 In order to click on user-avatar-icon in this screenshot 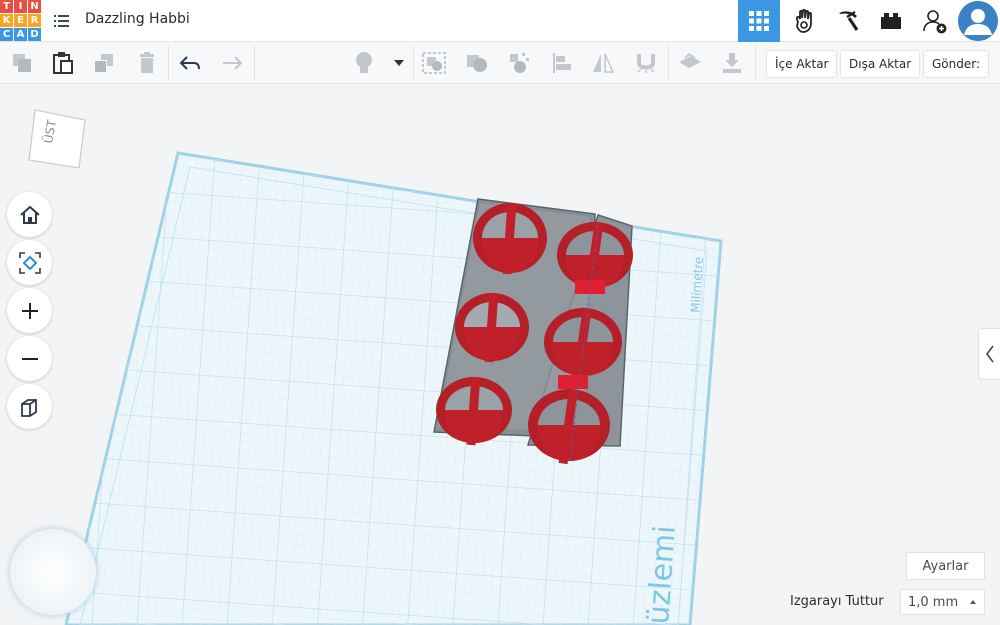, I will do `click(978, 21)`.